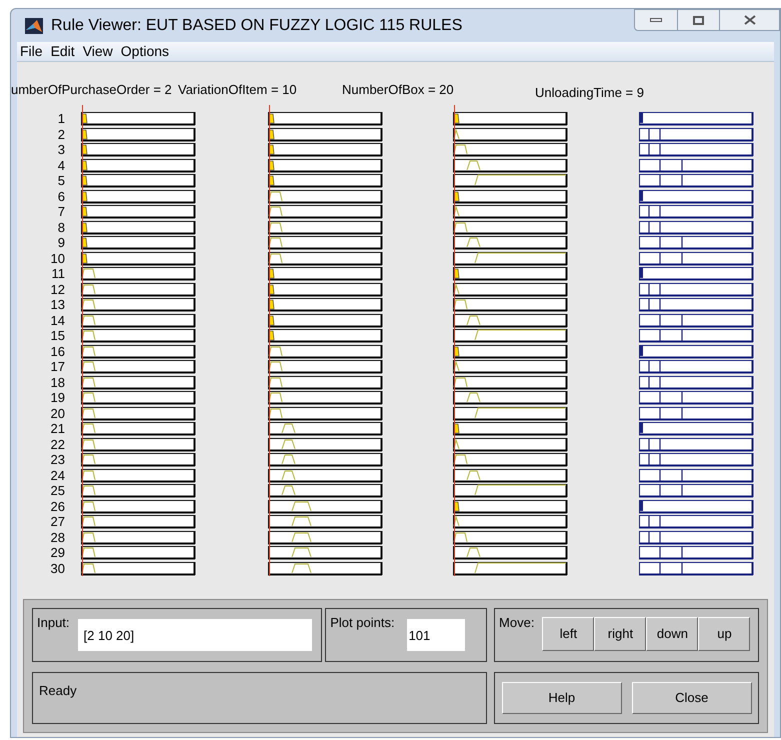 Image resolution: width=781 pixels, height=740 pixels. What do you see at coordinates (195, 635) in the screenshot?
I see `input-field: [2 10 20]` at bounding box center [195, 635].